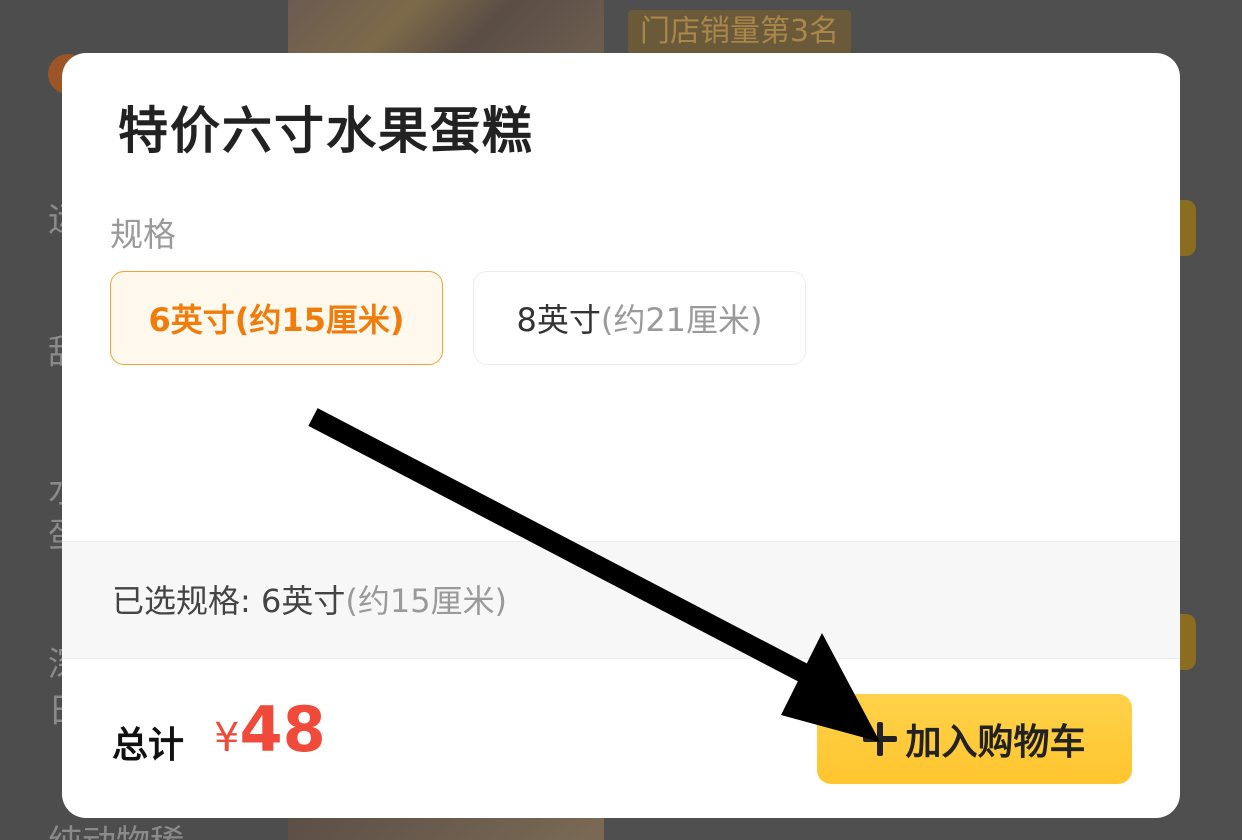 This screenshot has height=840, width=1242. I want to click on spec-option-size: 8英寸, so click(558, 320).